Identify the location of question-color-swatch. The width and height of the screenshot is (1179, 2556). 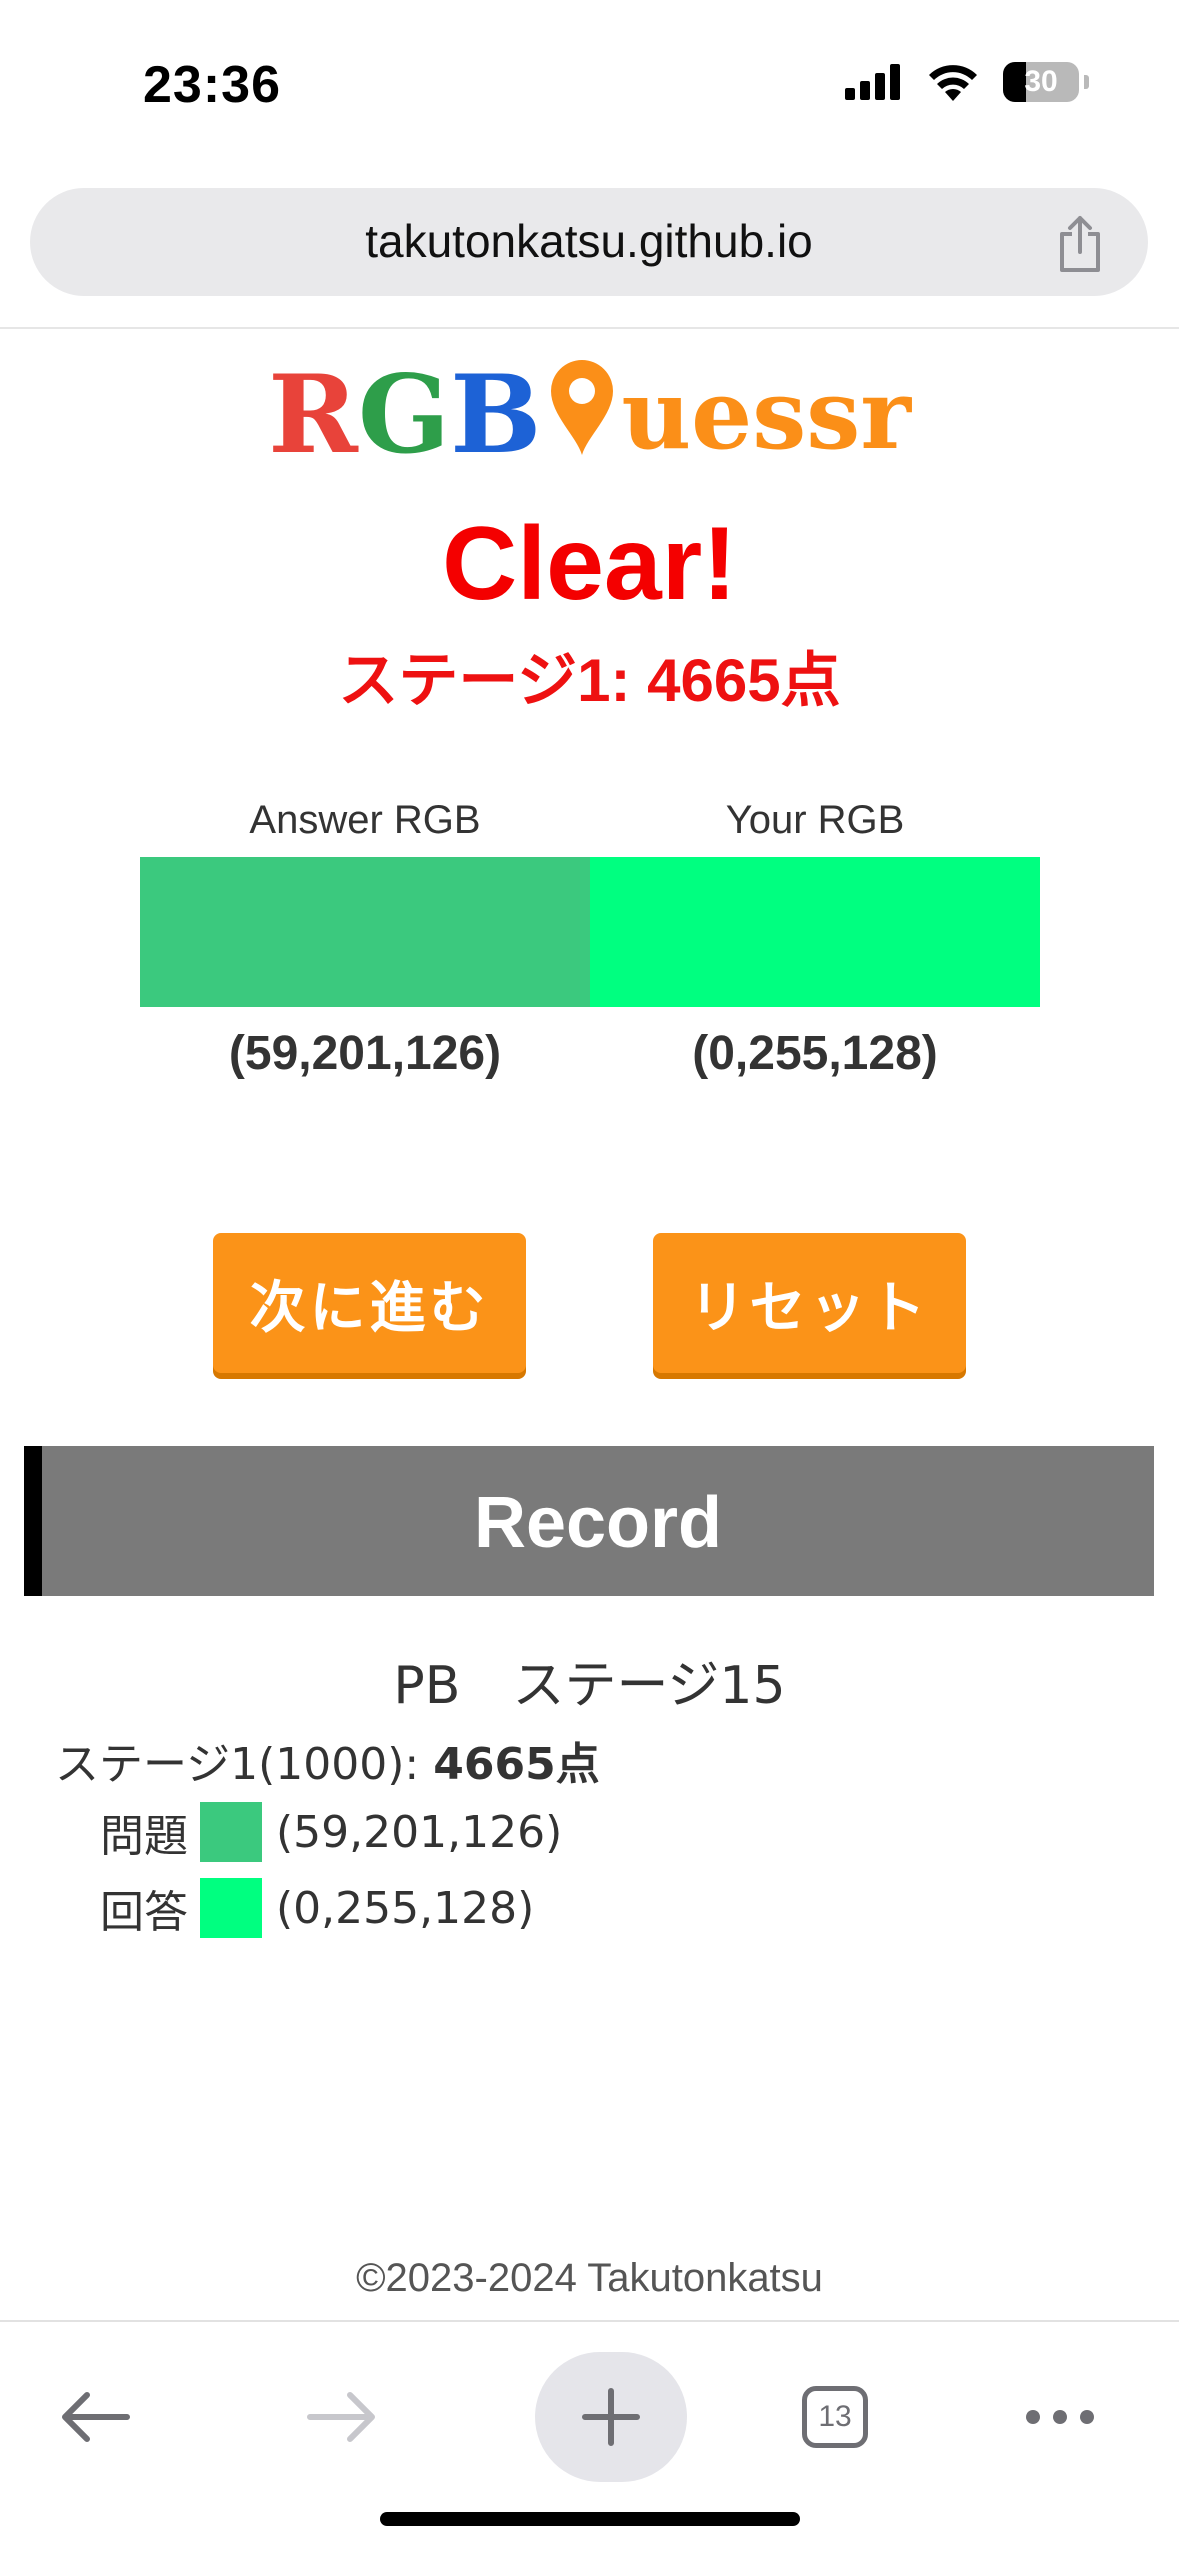
(231, 1832).